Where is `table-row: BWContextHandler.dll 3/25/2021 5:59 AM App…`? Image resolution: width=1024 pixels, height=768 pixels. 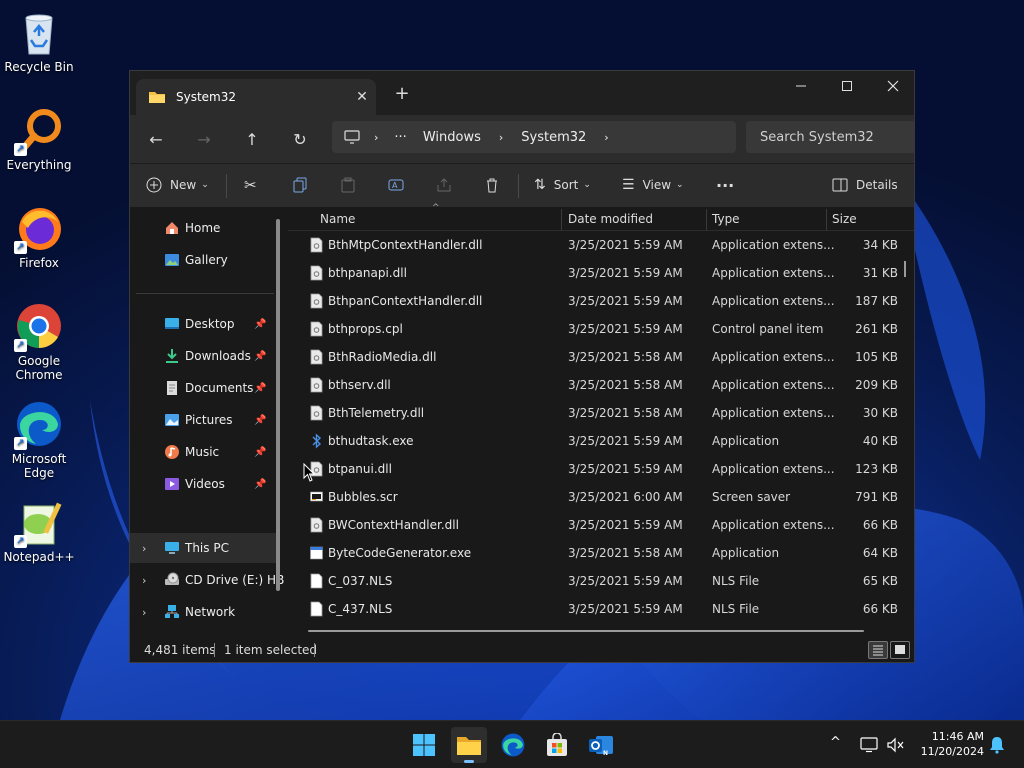 table-row: BWContextHandler.dll 3/25/2021 5:59 AM App… is located at coordinates (593, 525).